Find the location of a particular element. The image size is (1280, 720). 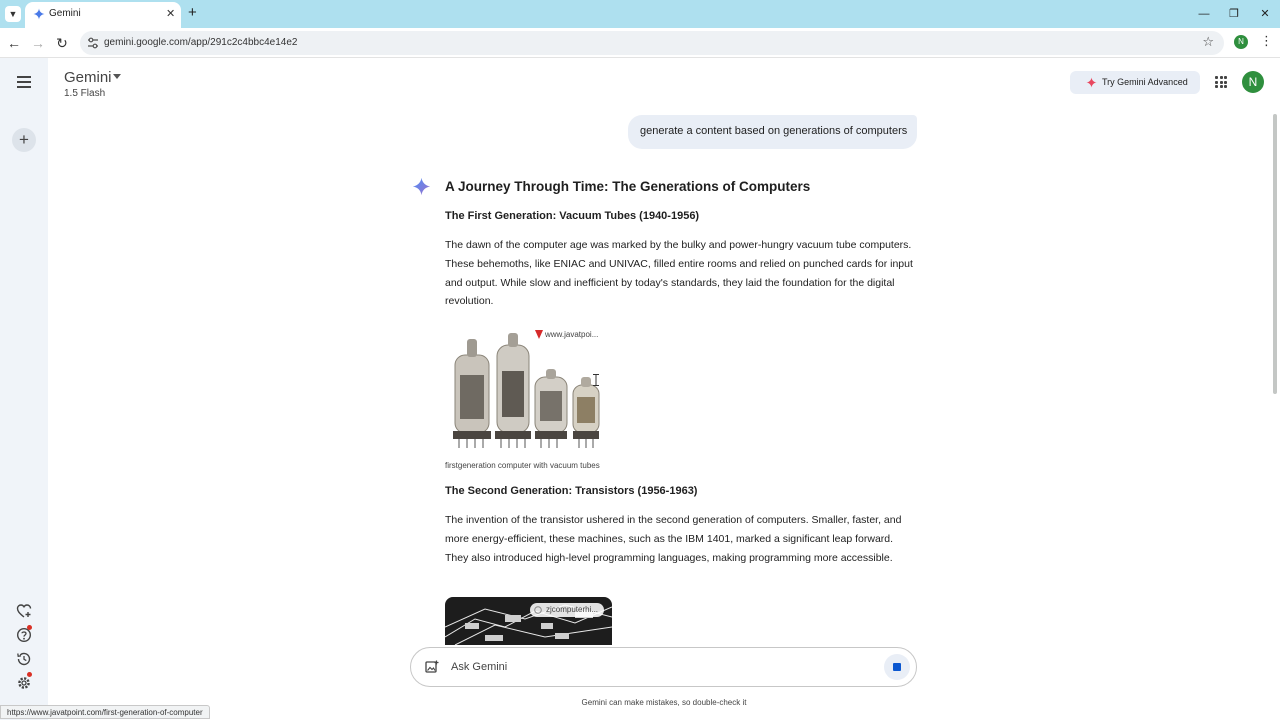

chat-scrollbar-thumb is located at coordinates (1275, 254).